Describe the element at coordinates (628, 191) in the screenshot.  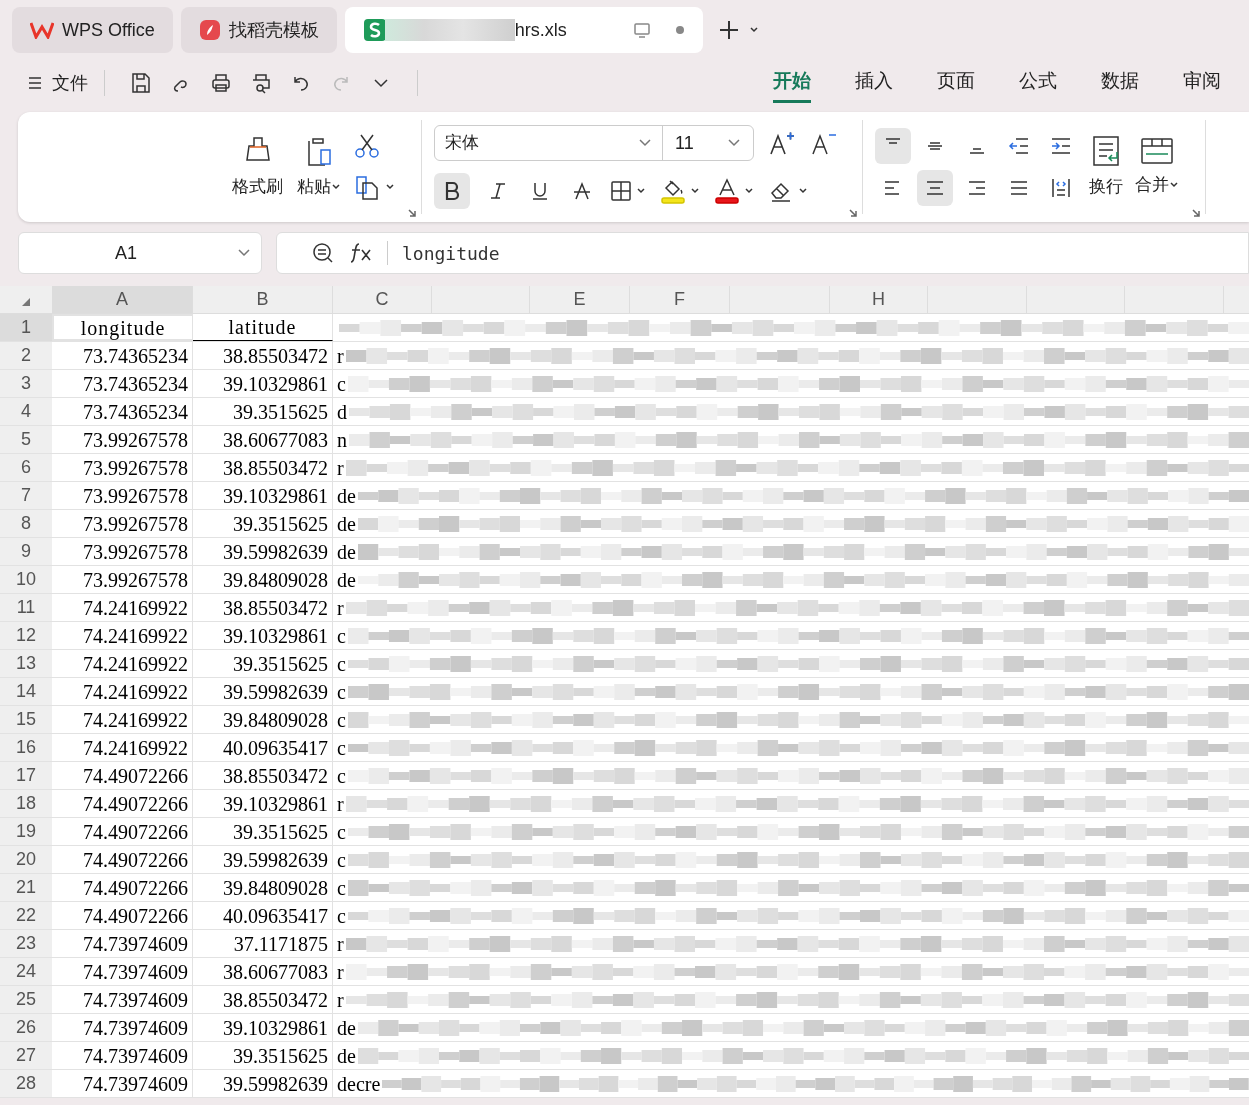
I see `borders-button` at that location.